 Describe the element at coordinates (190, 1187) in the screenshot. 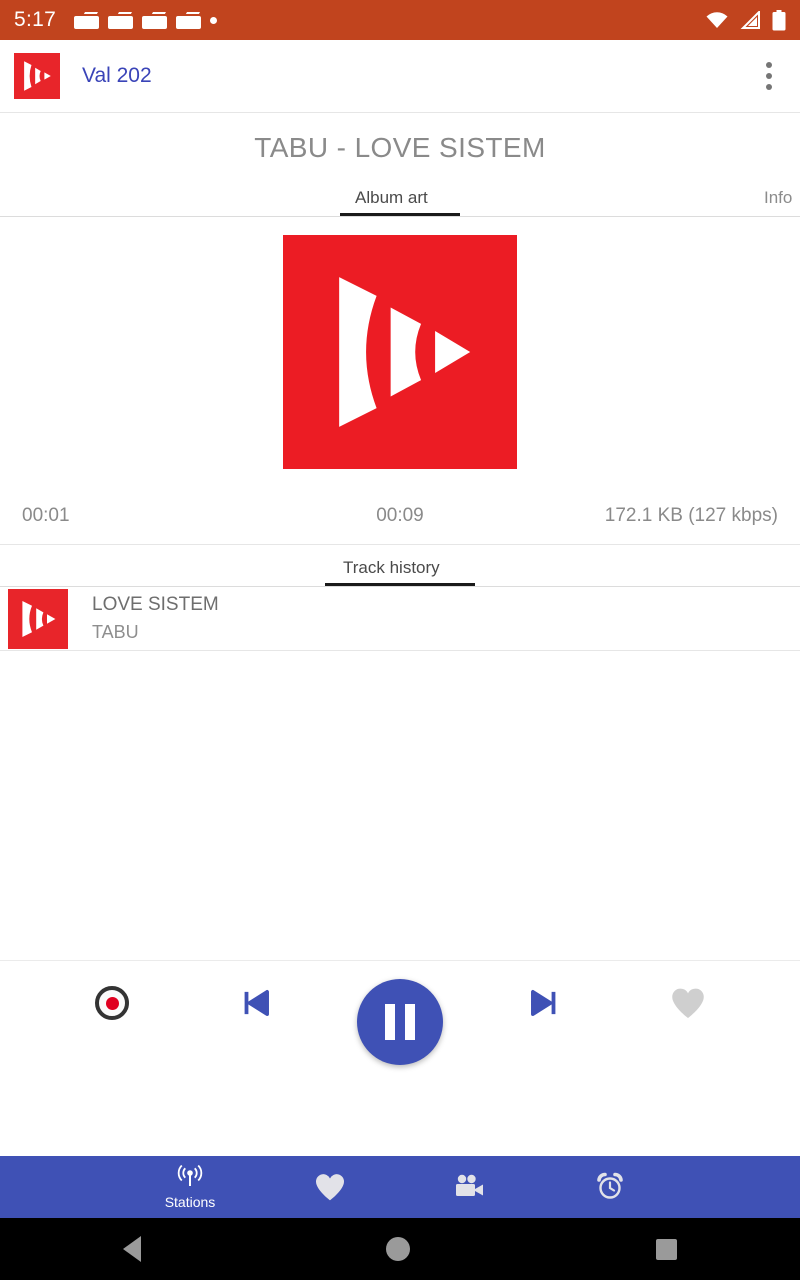

I see `nav-item-stations: Stations` at that location.